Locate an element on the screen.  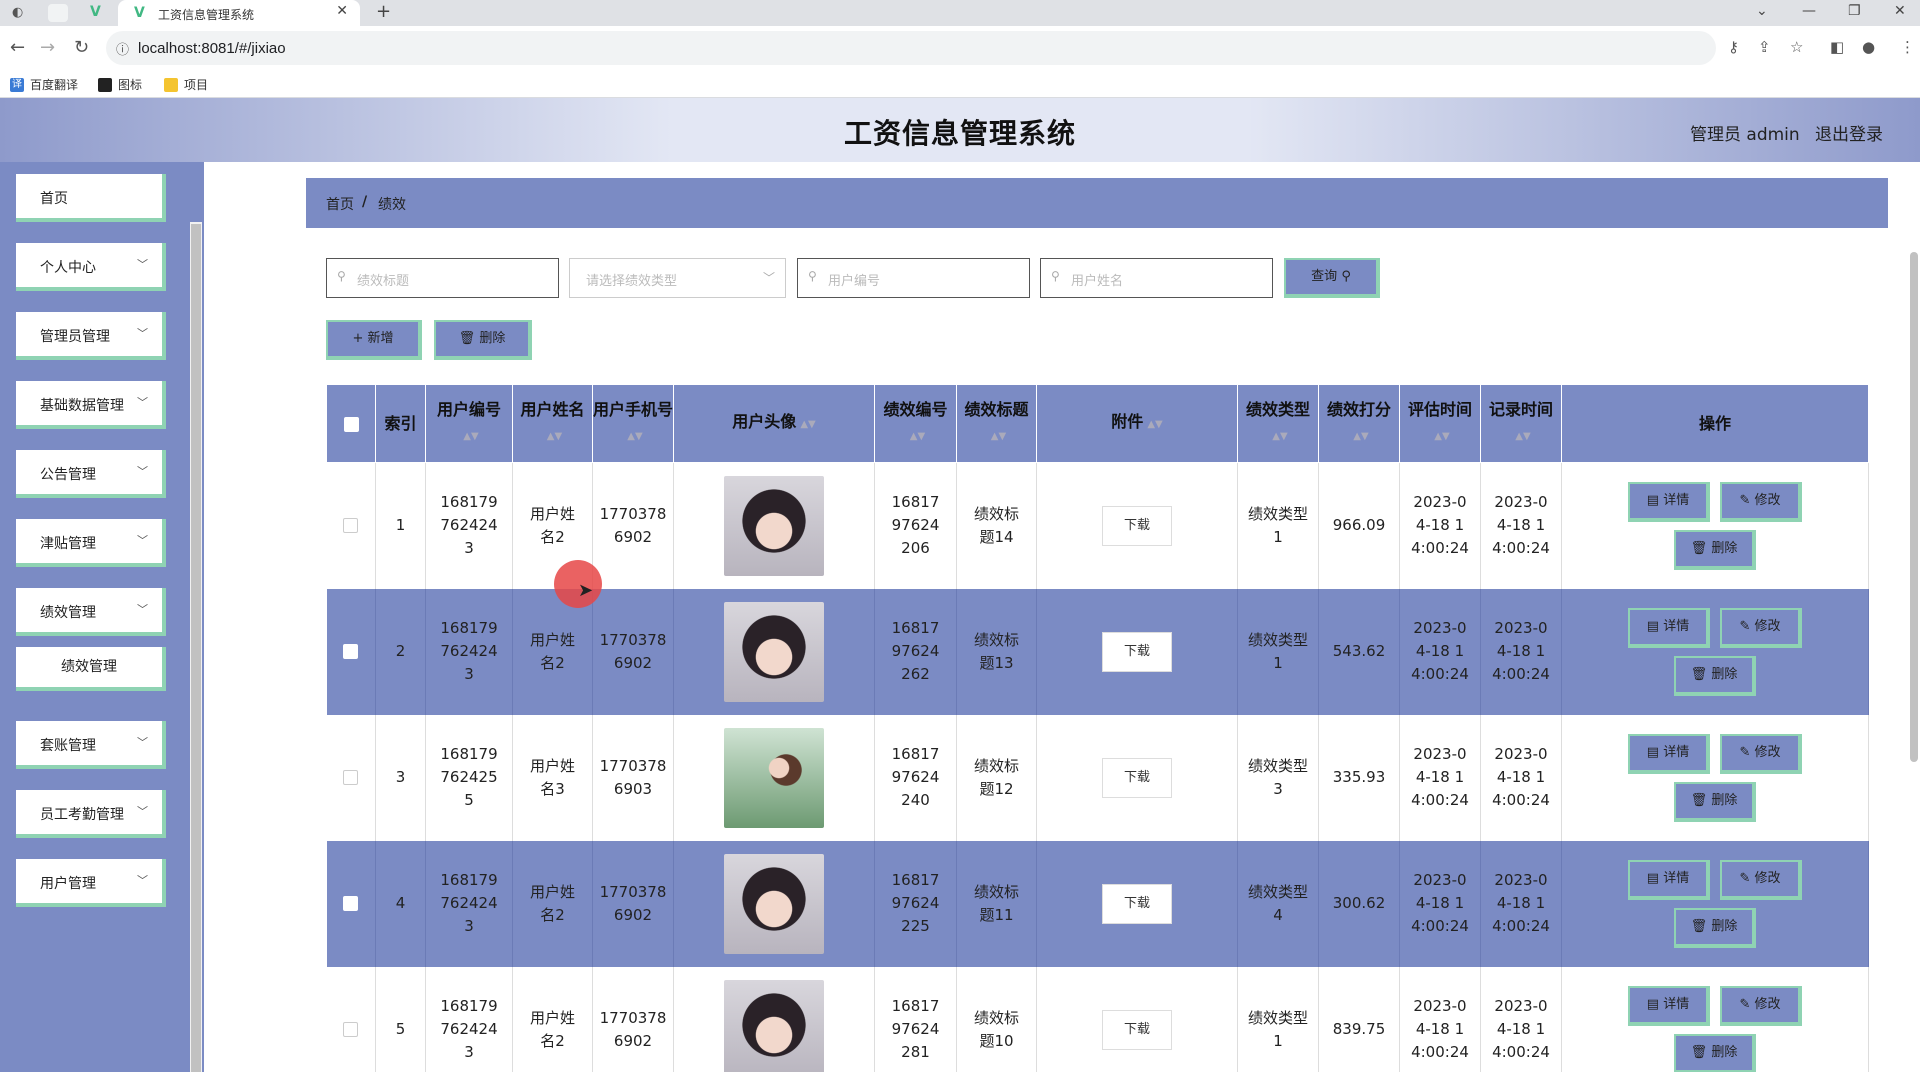
sidebar-subitem-performance: 绩效管理 is located at coordinates (91, 669).